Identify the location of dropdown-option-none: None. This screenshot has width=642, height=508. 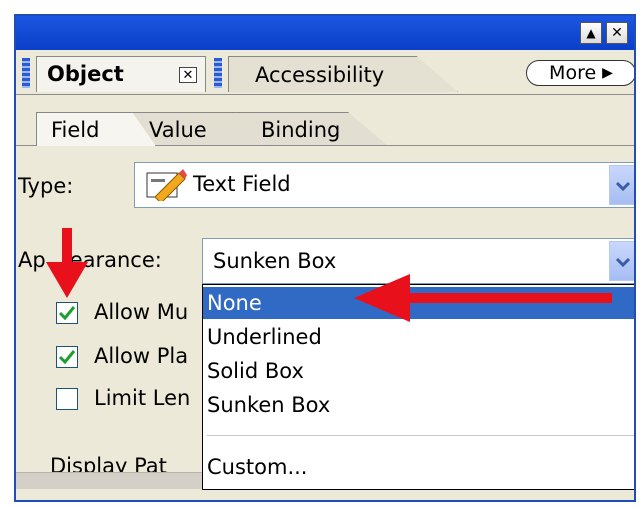
(418, 303).